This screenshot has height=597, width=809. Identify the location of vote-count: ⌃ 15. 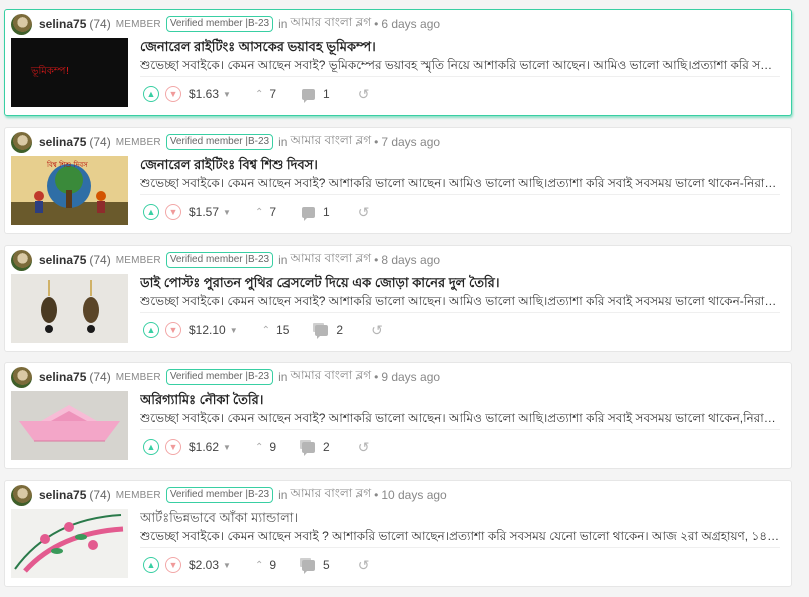
(276, 330).